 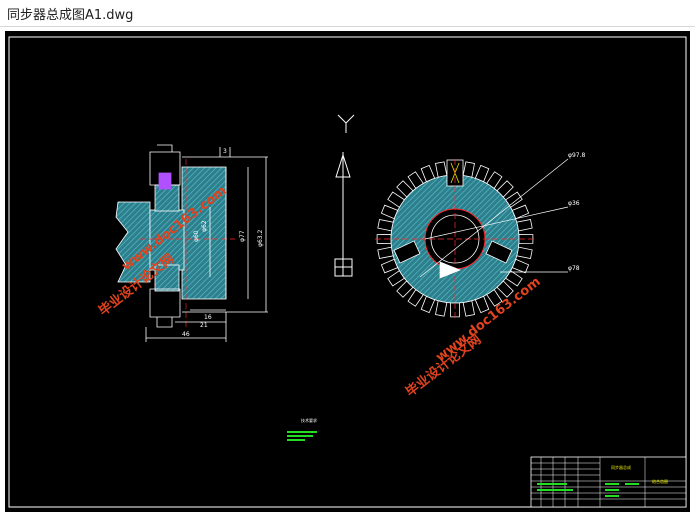 I want to click on window-title: 同步器总成图A1.dwg, so click(x=70, y=15).